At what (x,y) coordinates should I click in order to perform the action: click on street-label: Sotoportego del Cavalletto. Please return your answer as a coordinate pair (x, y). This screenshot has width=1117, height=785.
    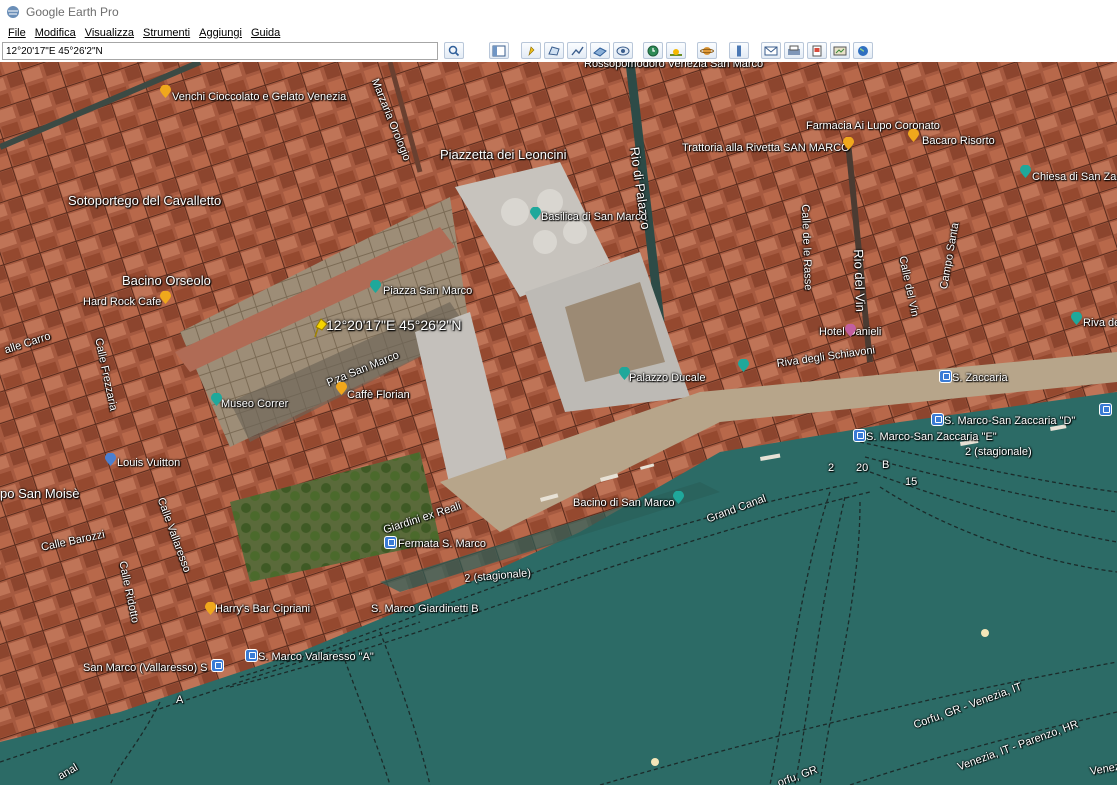
    Looking at the image, I should click on (145, 200).